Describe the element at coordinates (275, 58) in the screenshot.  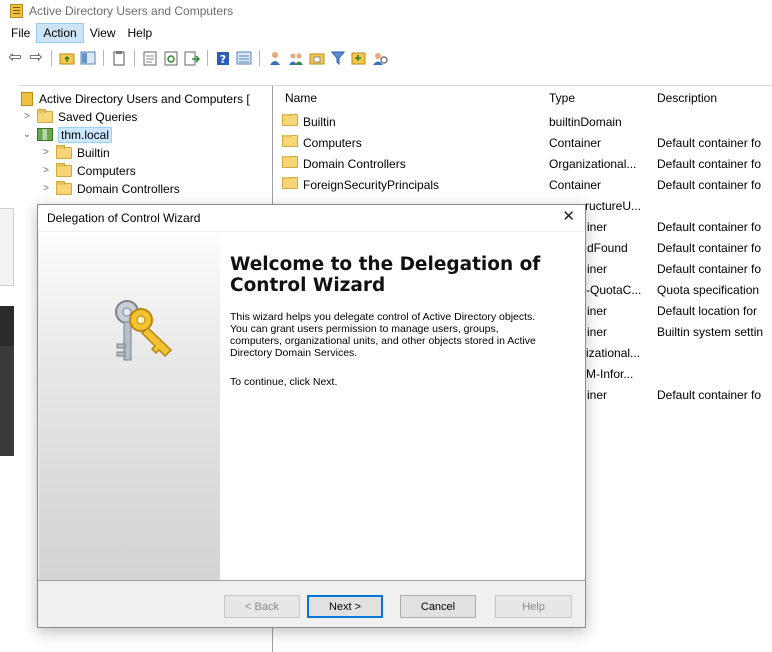
I see `new-user-icon` at that location.